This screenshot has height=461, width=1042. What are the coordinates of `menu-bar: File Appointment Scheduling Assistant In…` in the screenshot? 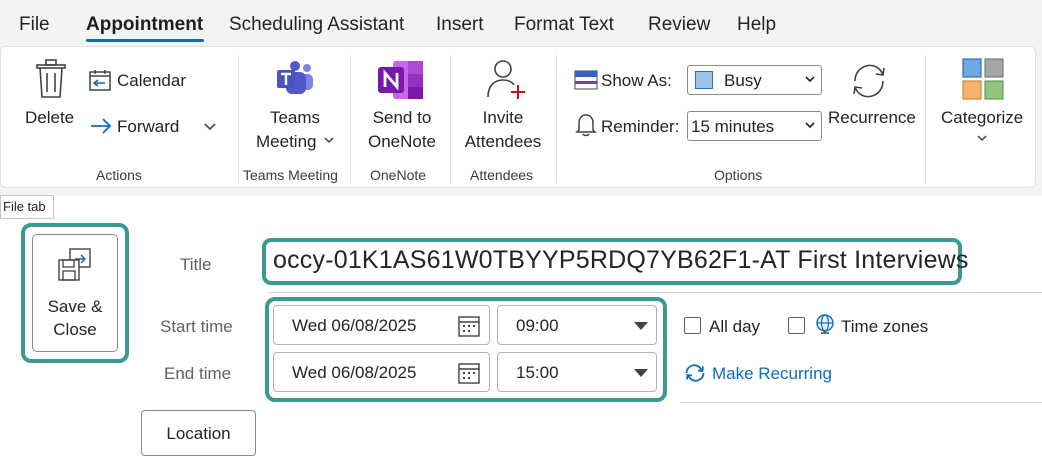 It's located at (521, 23).